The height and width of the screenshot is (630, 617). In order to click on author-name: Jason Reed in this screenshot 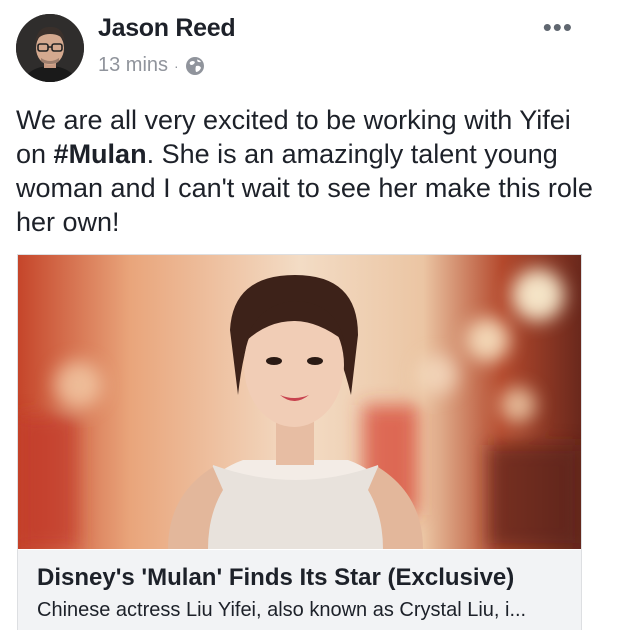, I will do `click(167, 28)`.